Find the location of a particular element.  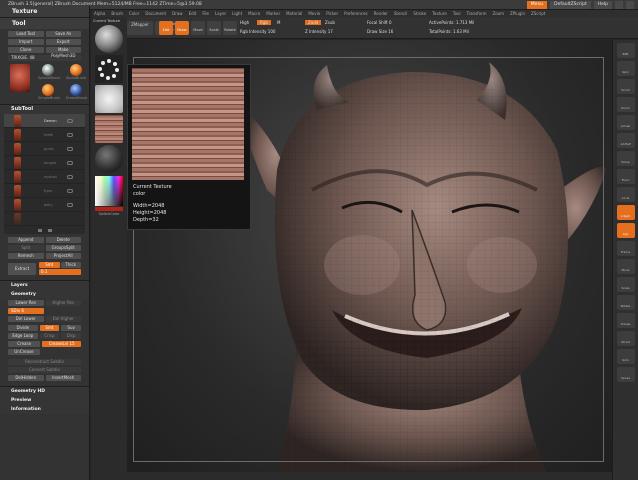

spix-button: Spix is located at coordinates (625, 68).